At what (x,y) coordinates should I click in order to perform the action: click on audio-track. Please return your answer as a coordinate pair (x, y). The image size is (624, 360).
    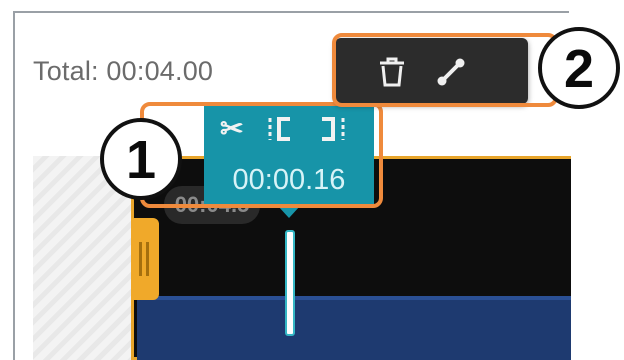
    Looking at the image, I should click on (354, 328).